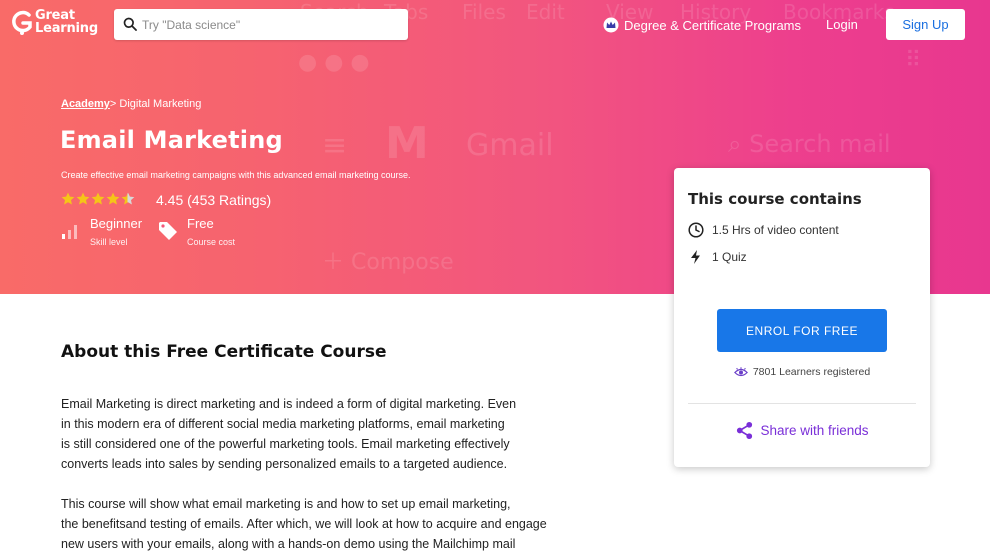  Describe the element at coordinates (695, 257) in the screenshot. I see `lightning-icon` at that location.